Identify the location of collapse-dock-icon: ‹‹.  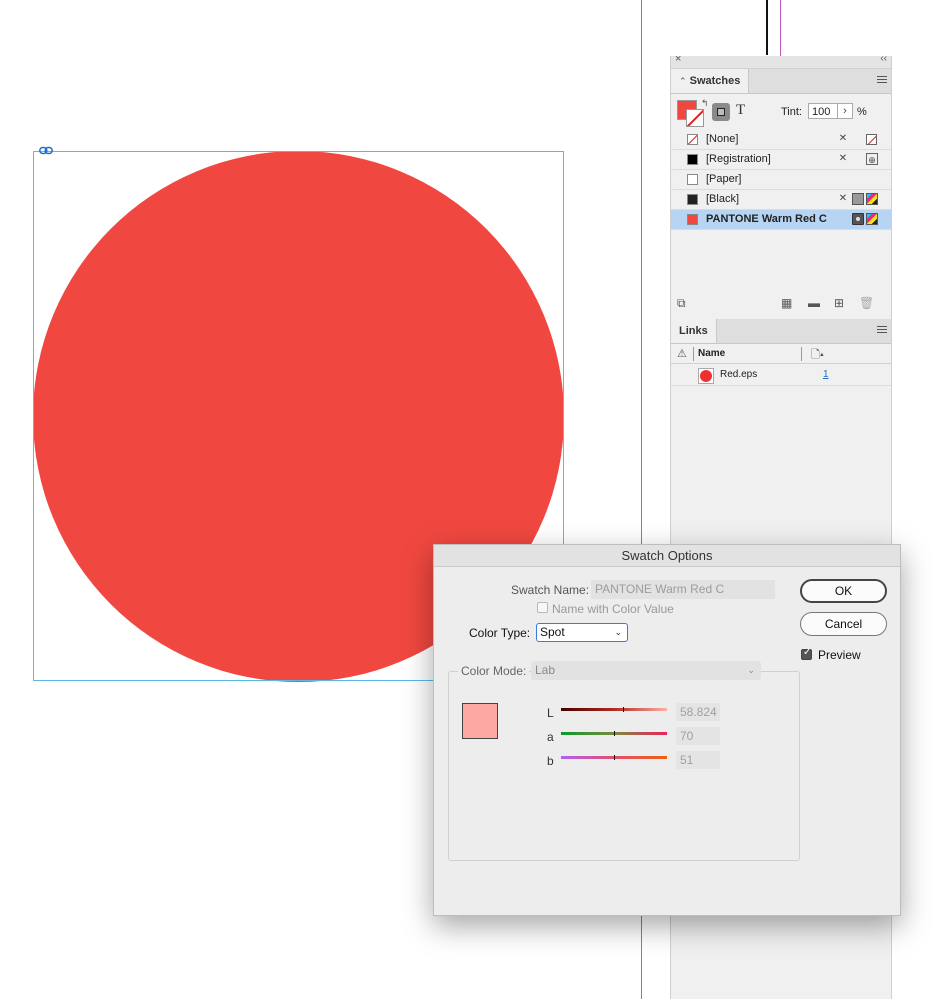
(883, 58).